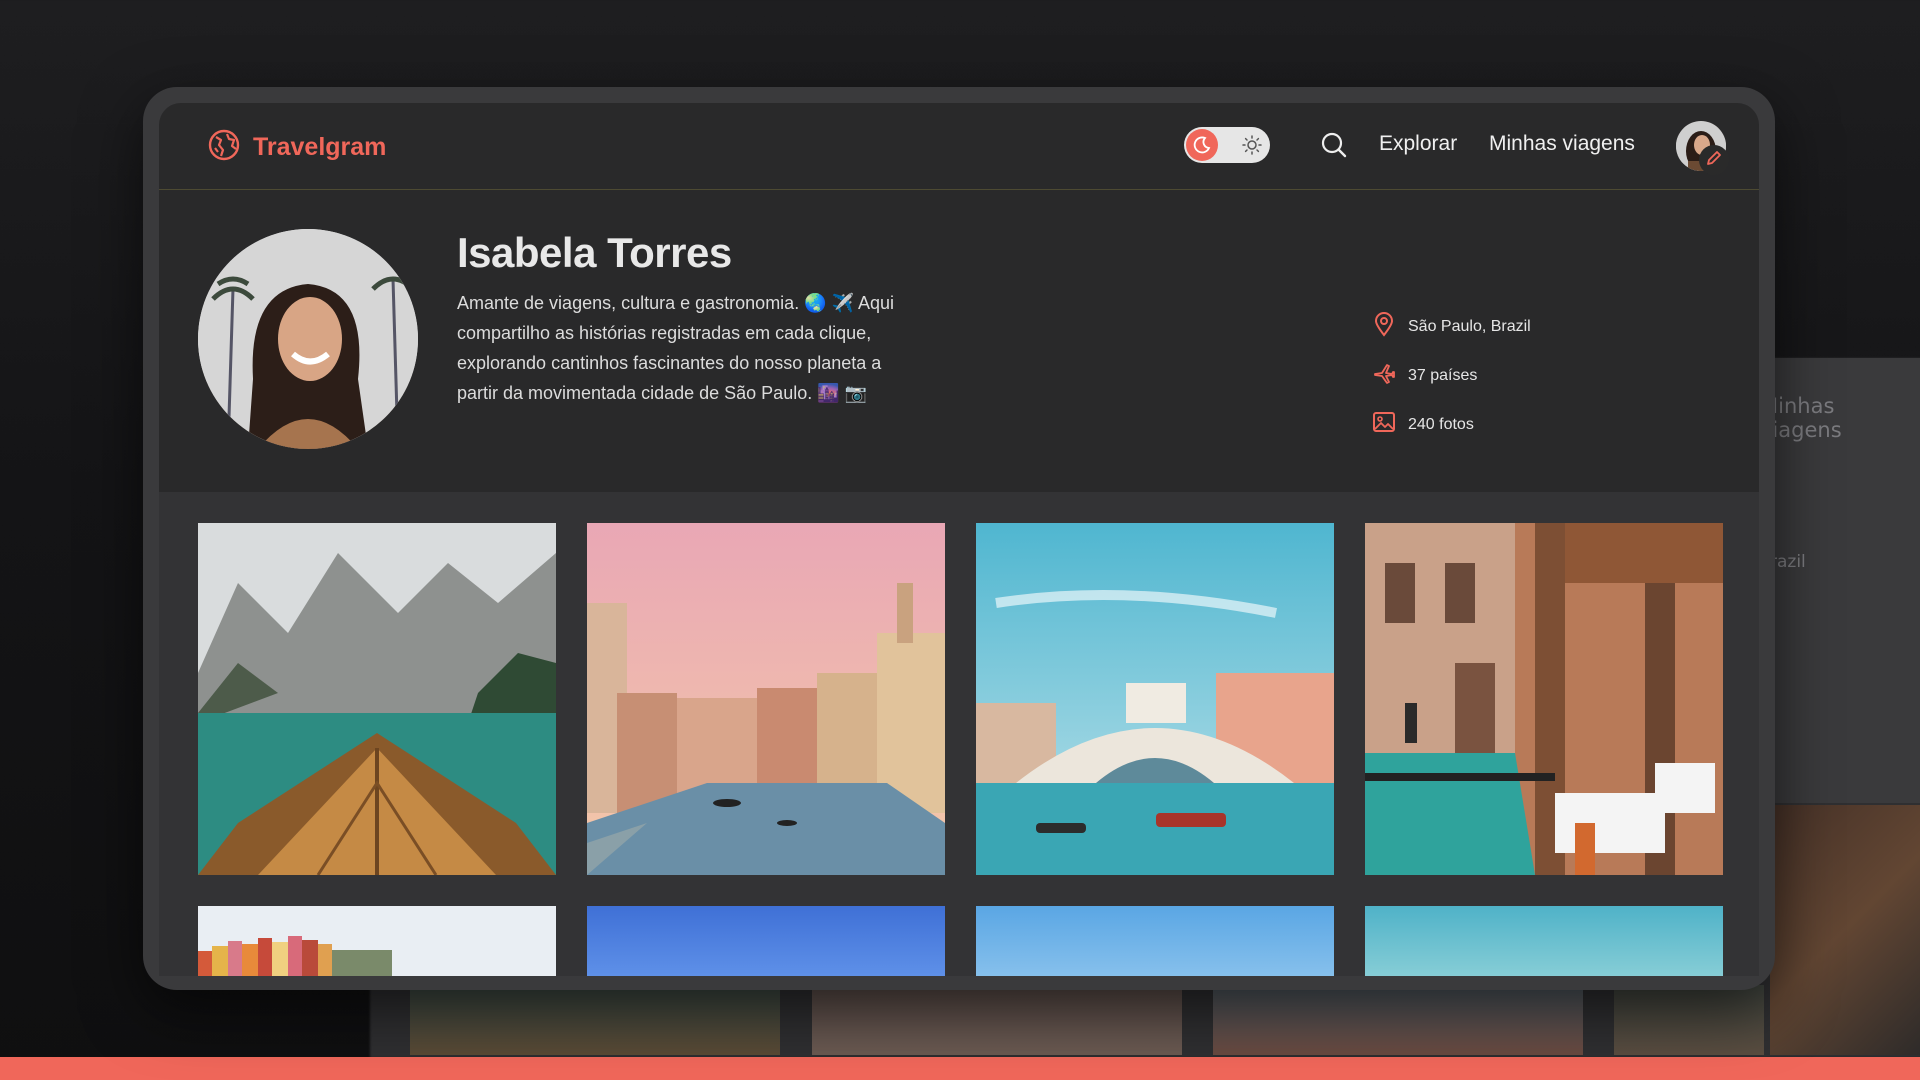 Image resolution: width=1920 pixels, height=1080 pixels. Describe the element at coordinates (1384, 375) in the screenshot. I see `airplane-icon` at that location.